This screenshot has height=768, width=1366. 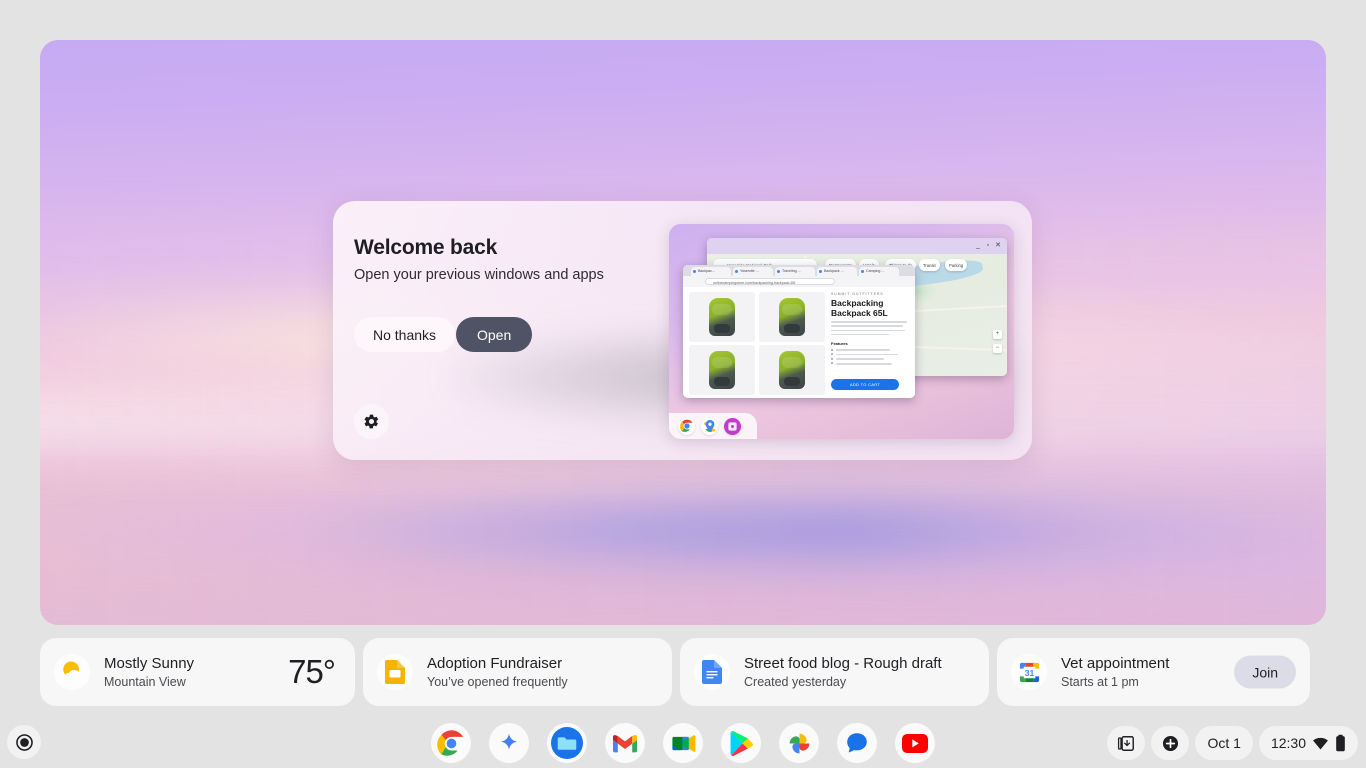 I want to click on youtube-icon, so click(x=915, y=743).